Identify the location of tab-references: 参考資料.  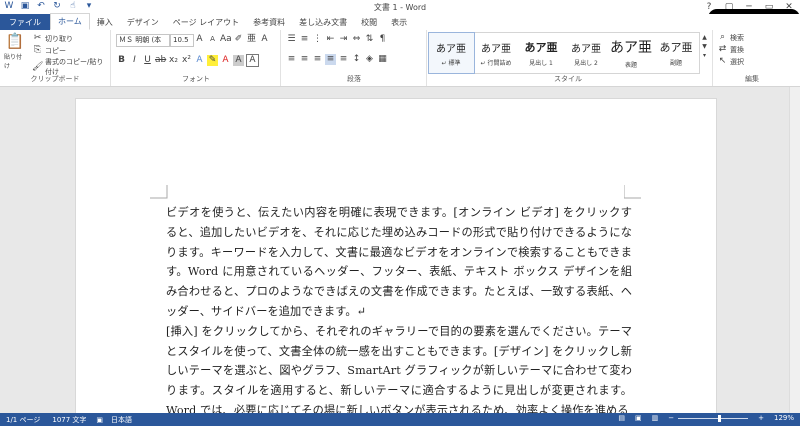
(269, 22).